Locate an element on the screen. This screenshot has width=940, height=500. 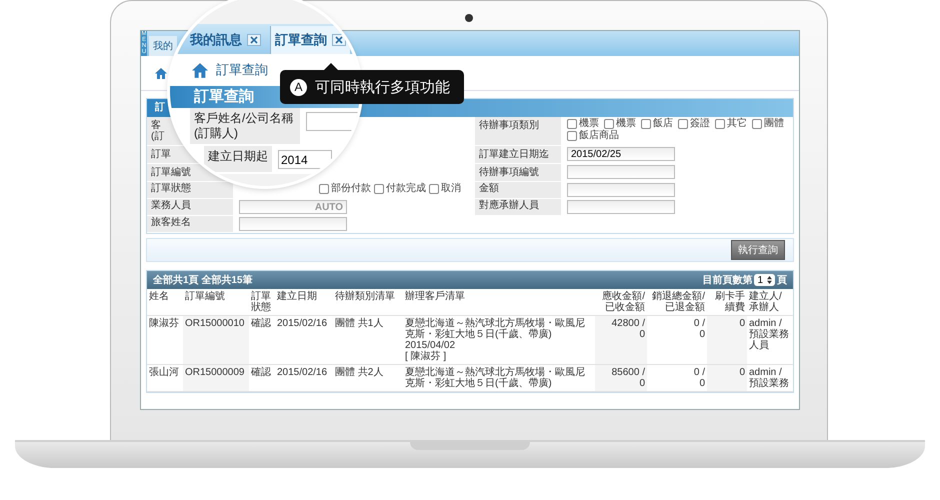
column-header: 訂單狀態 is located at coordinates (262, 302).